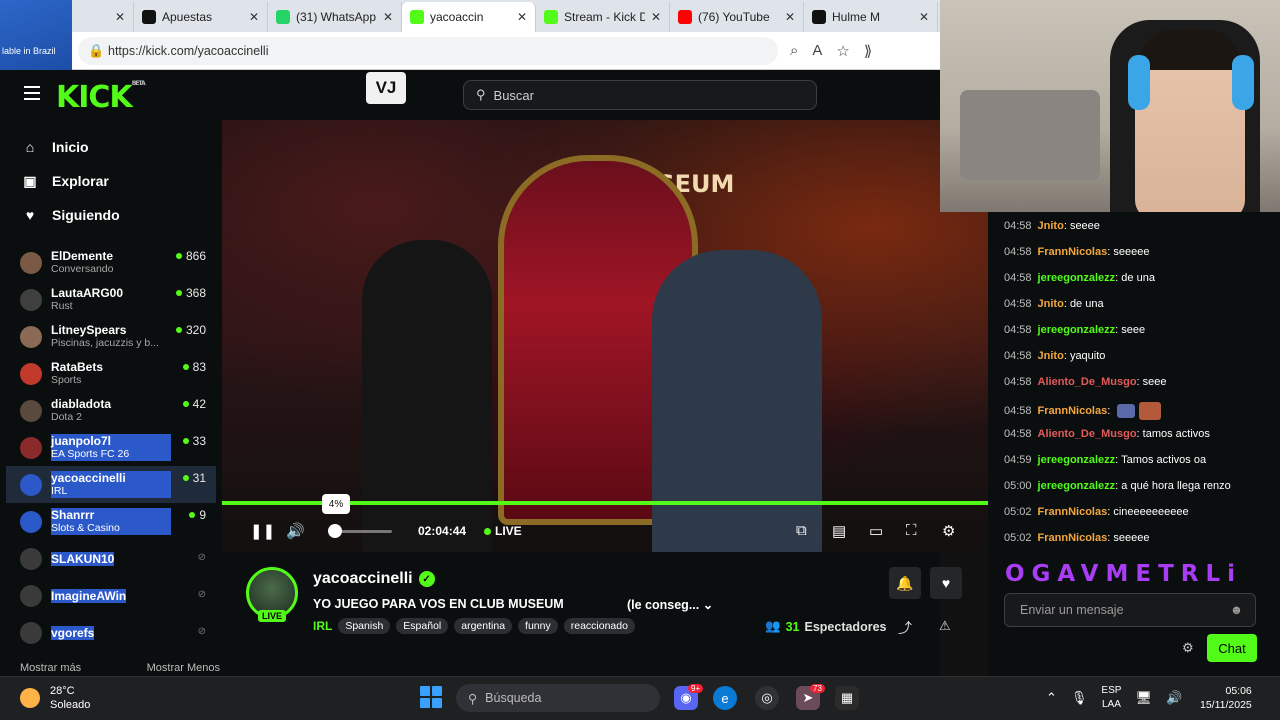 The width and height of the screenshot is (1280, 720). Describe the element at coordinates (1232, 648) in the screenshot. I see `chat-send-button: Chat` at that location.